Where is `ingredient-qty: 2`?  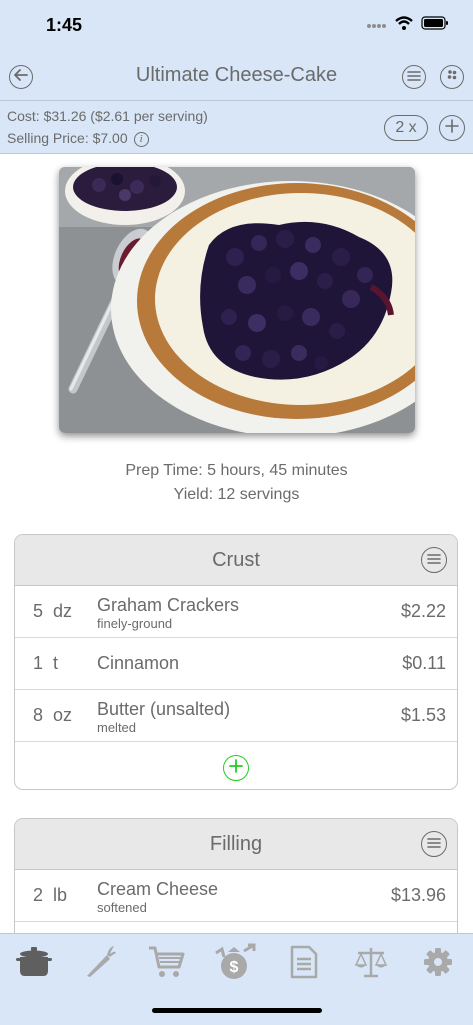
ingredient-qty: 2 is located at coordinates (37, 895).